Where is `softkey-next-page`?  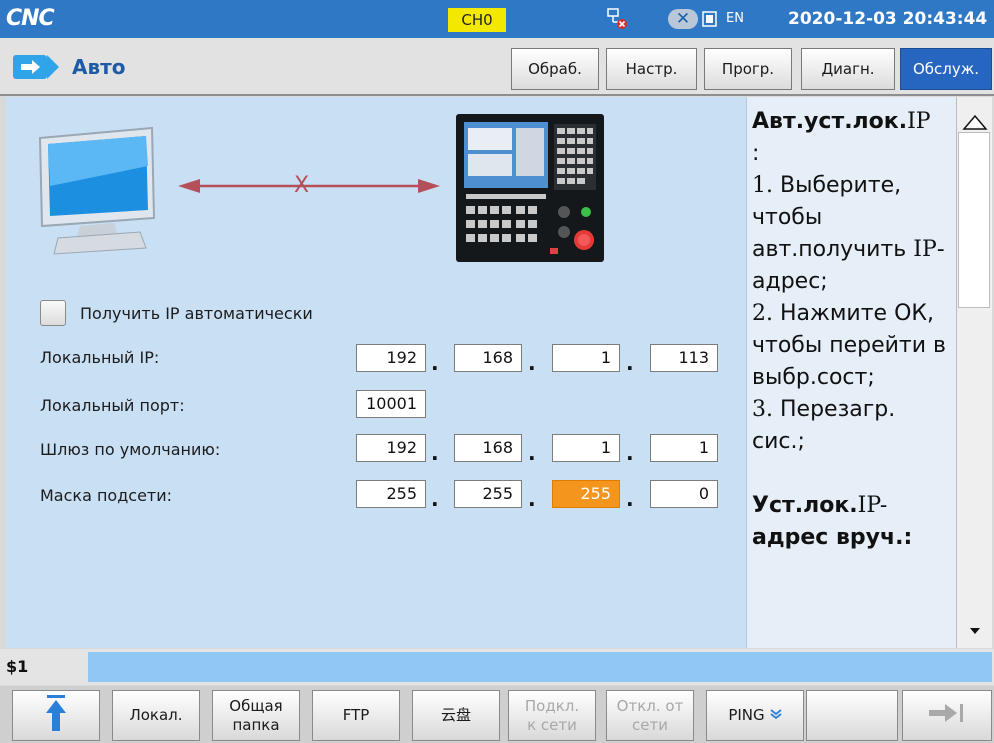 softkey-next-page is located at coordinates (947, 715).